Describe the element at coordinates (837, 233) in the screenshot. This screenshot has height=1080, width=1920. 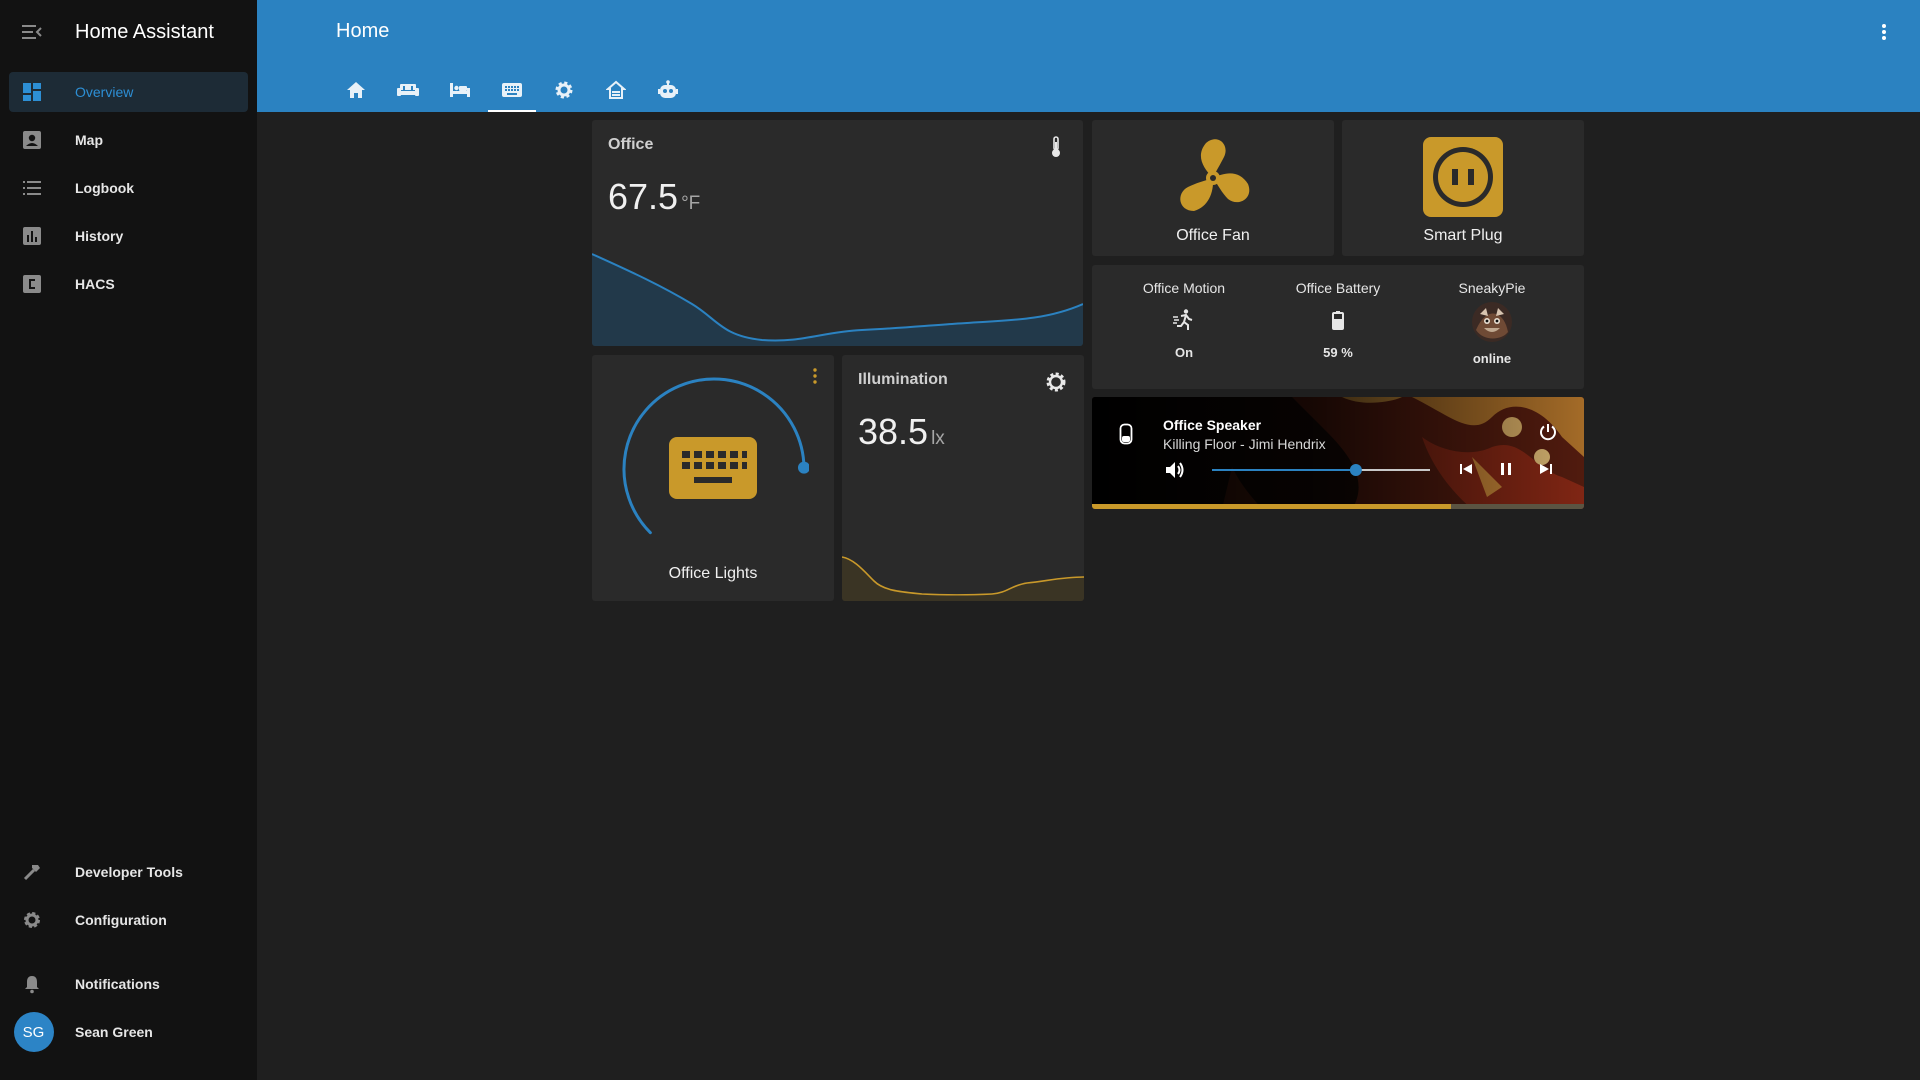
I see `office-temperature-card: Office 67.5 °F` at that location.